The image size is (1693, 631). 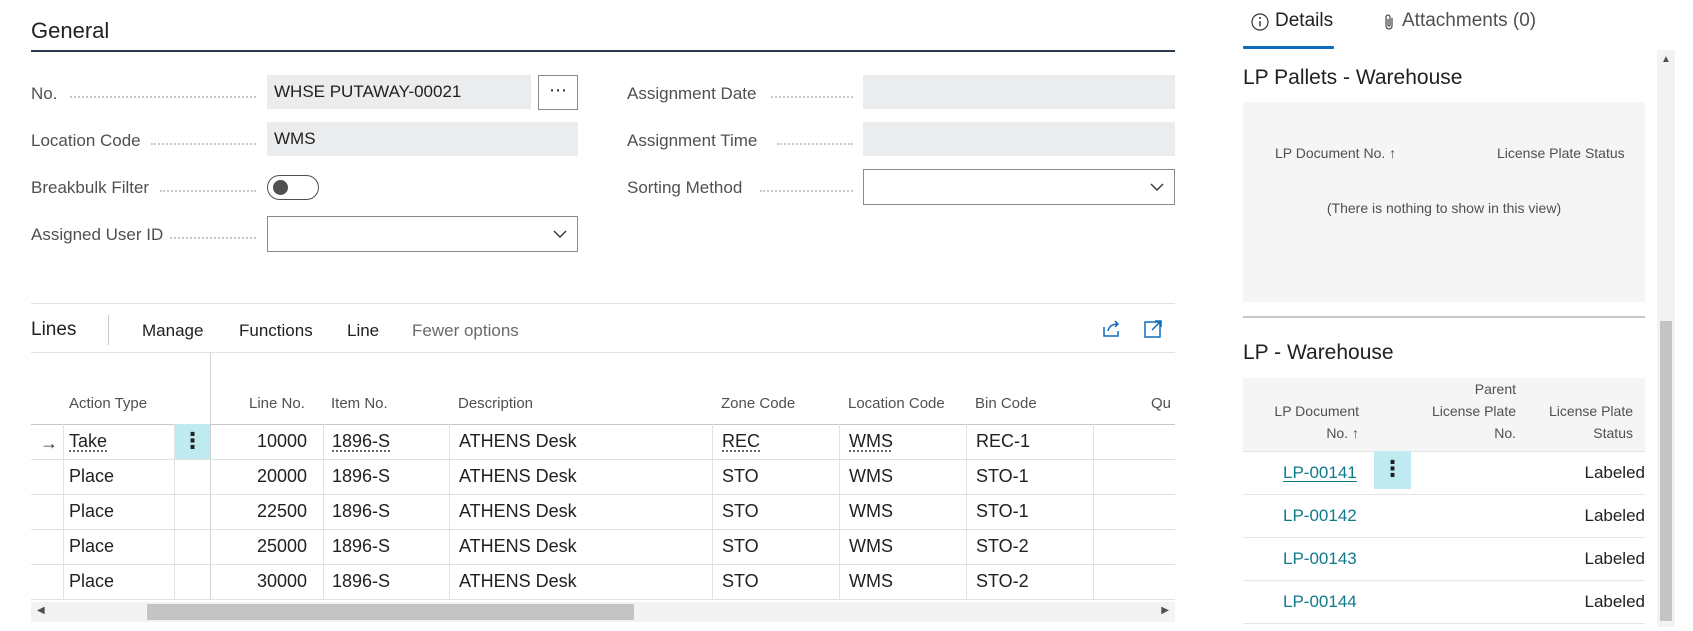 What do you see at coordinates (277, 403) in the screenshot?
I see `col-header-line-no: Line No.` at bounding box center [277, 403].